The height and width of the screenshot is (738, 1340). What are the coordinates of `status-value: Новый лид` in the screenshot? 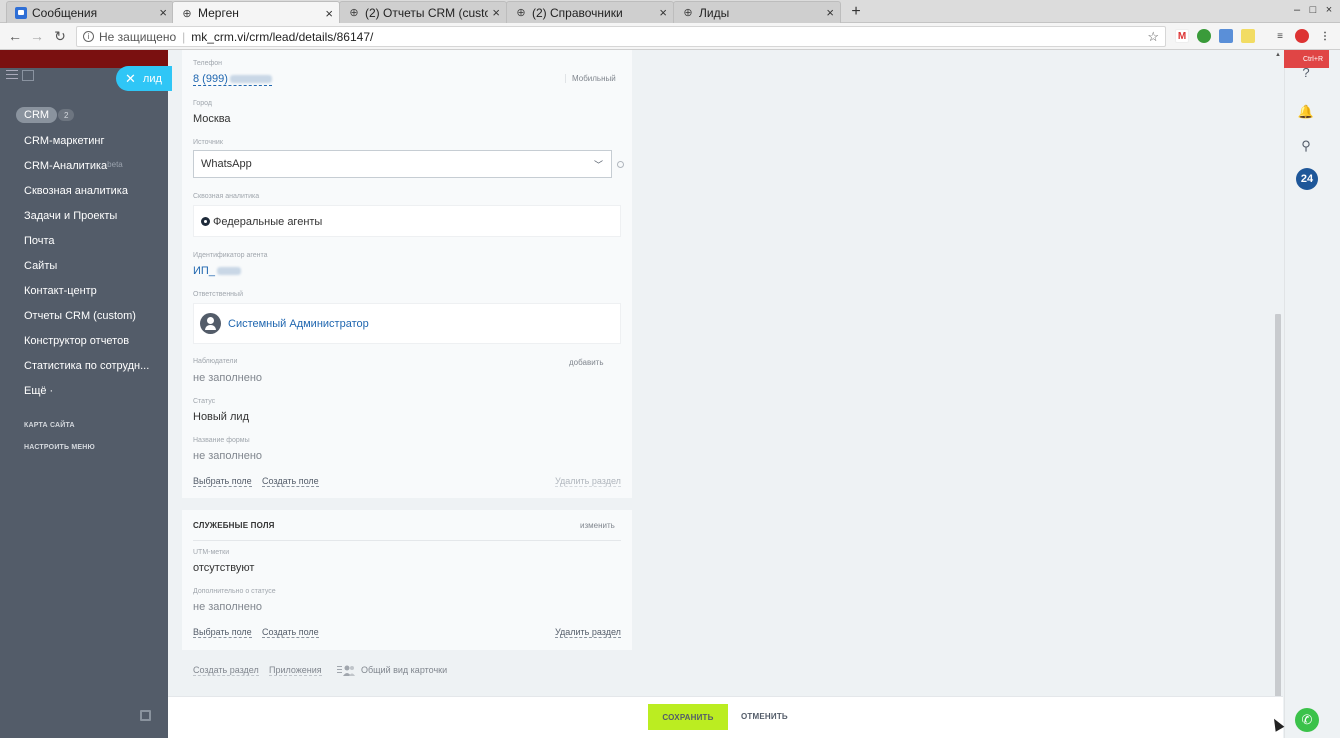 It's located at (221, 417).